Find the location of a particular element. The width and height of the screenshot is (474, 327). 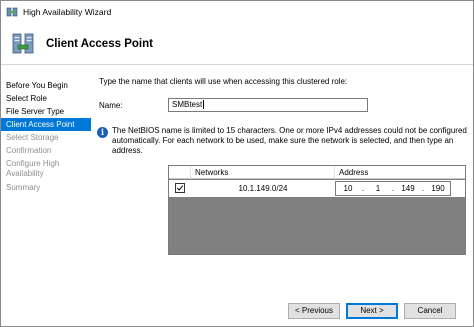

column-header-address: Address is located at coordinates (400, 172).